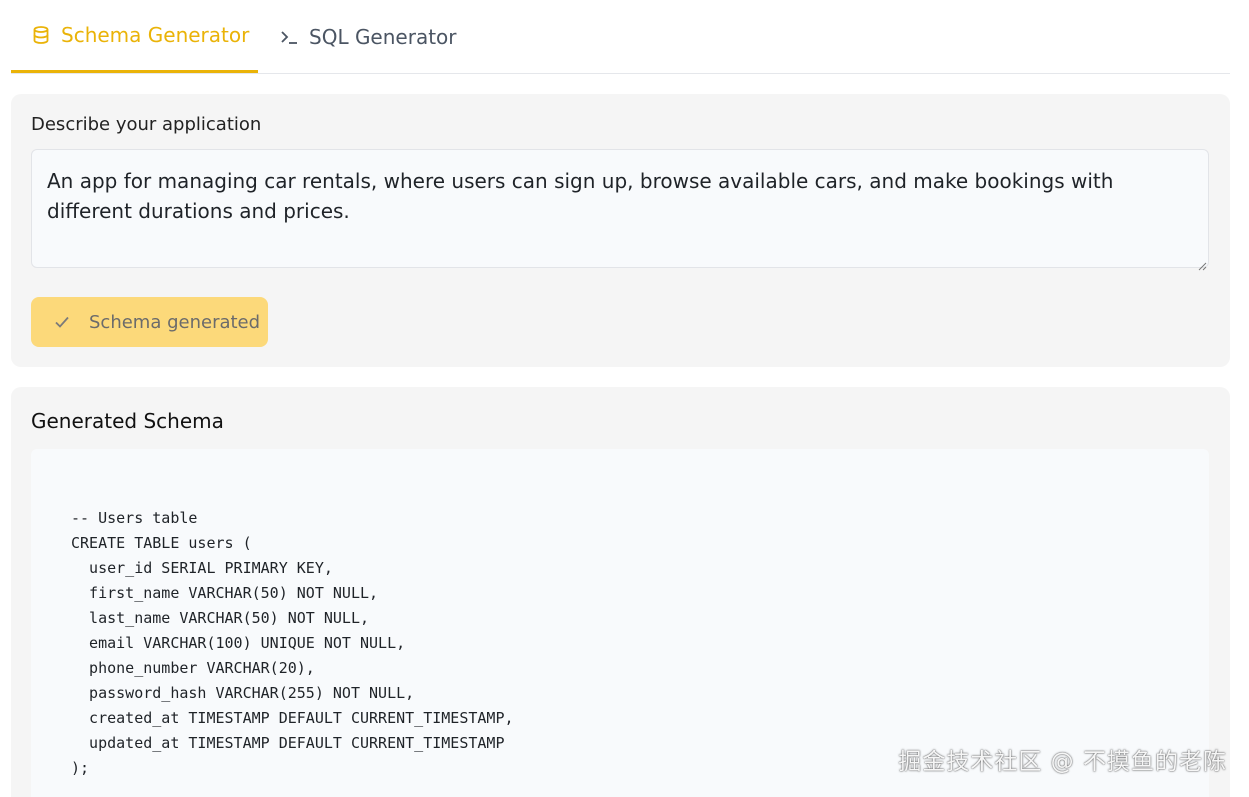  Describe the element at coordinates (41, 35) in the screenshot. I see `database-icon` at that location.